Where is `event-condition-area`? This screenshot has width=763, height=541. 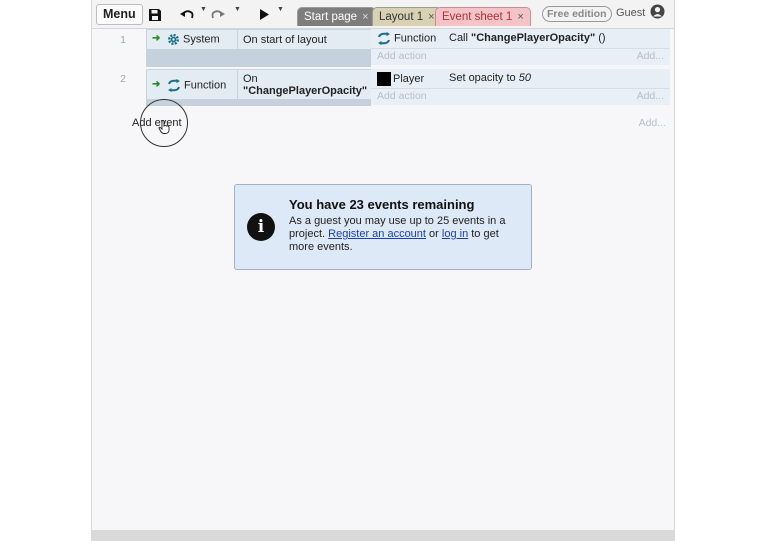
event-condition-area is located at coordinates (258, 58).